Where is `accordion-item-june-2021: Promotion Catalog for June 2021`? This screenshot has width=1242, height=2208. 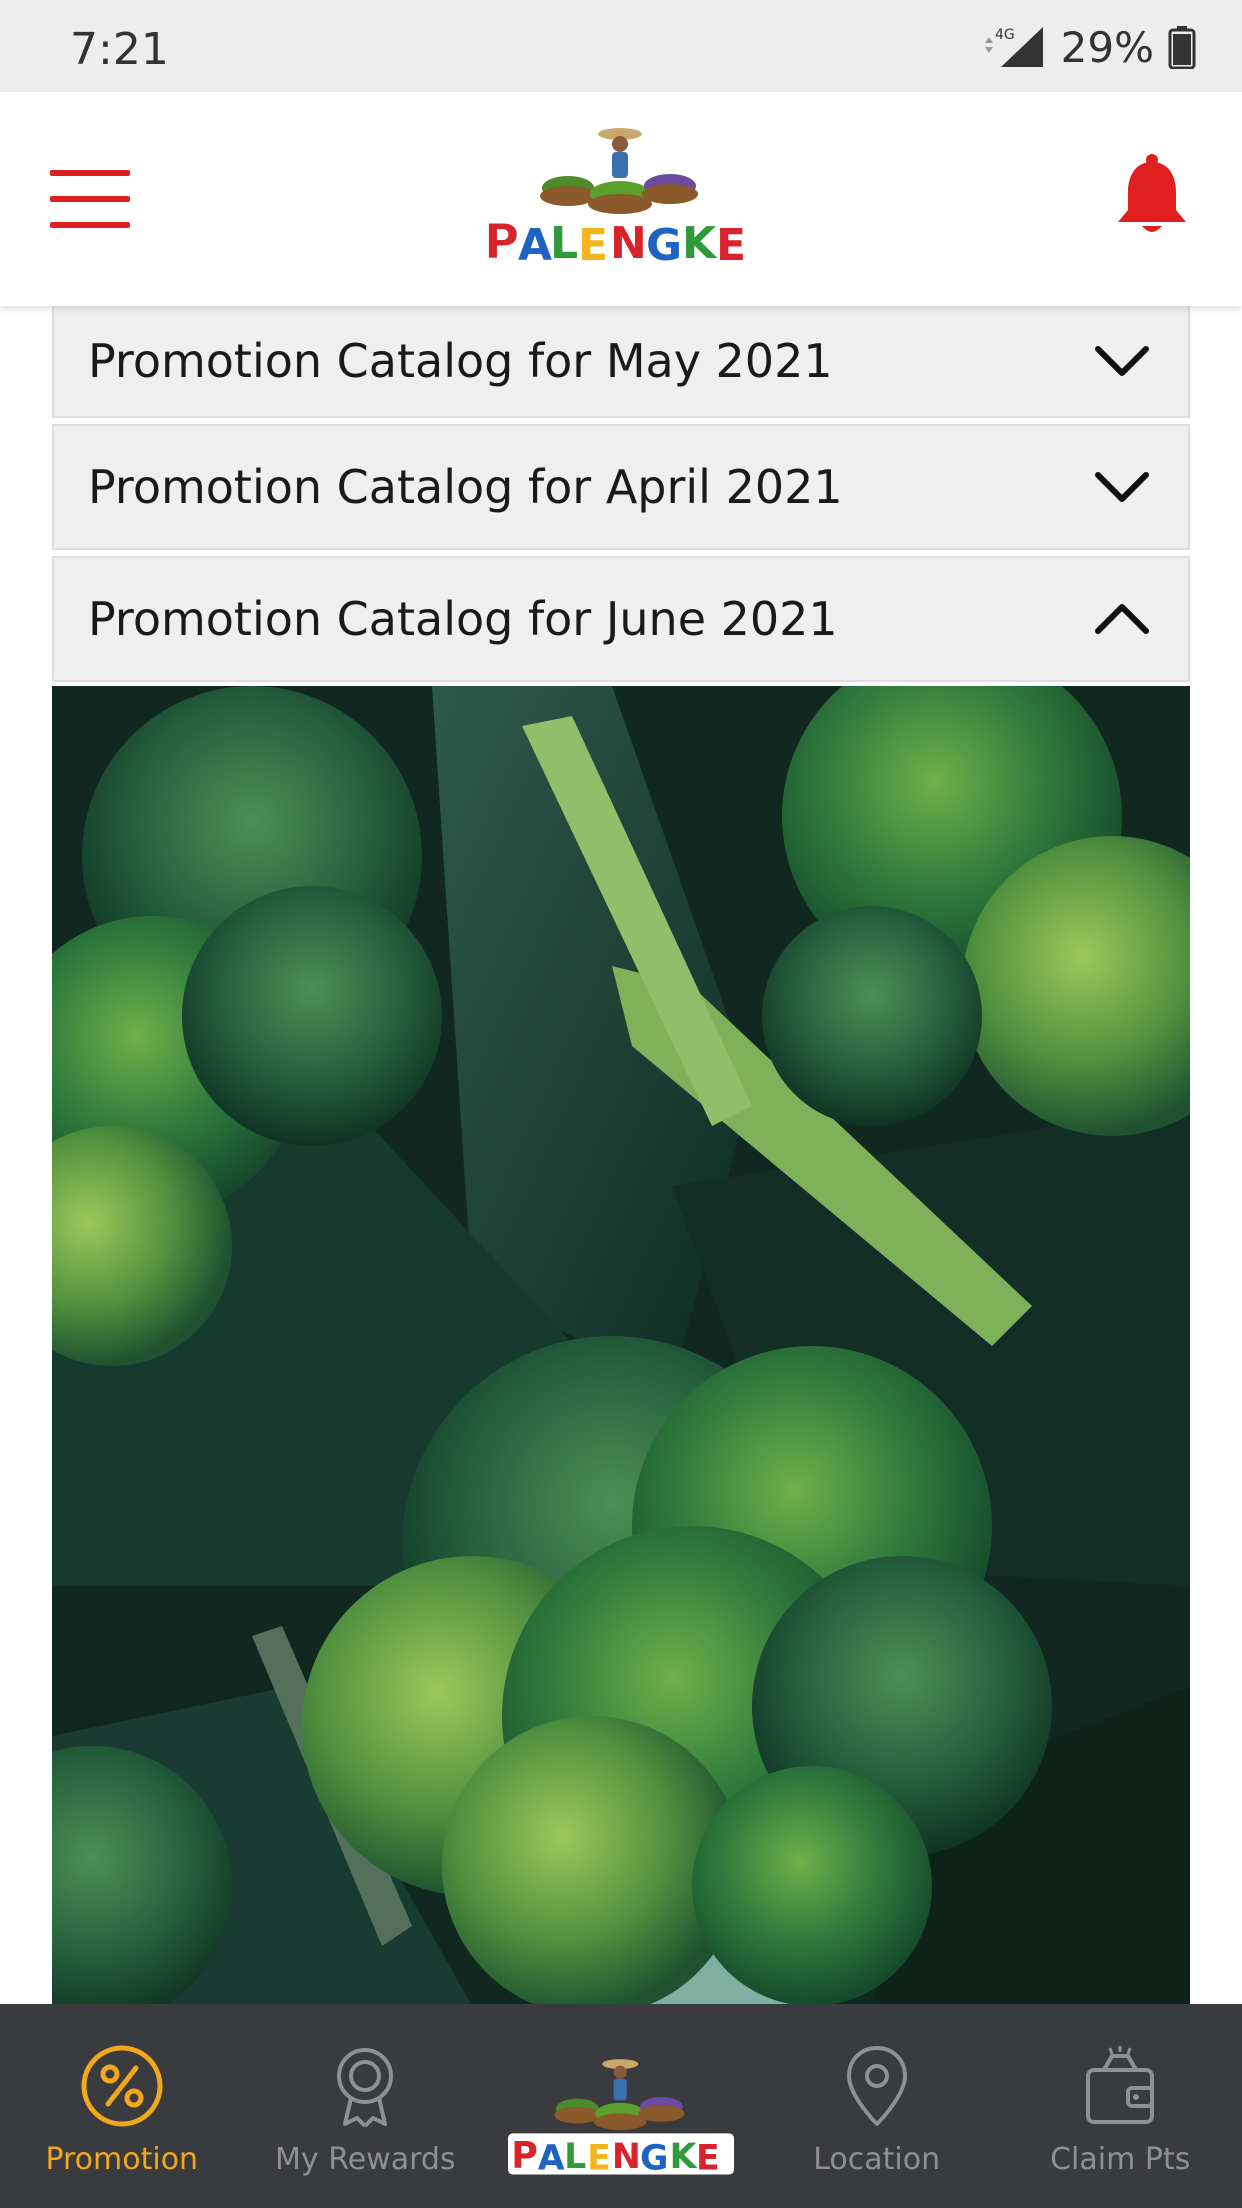 accordion-item-june-2021: Promotion Catalog for June 2021 is located at coordinates (621, 619).